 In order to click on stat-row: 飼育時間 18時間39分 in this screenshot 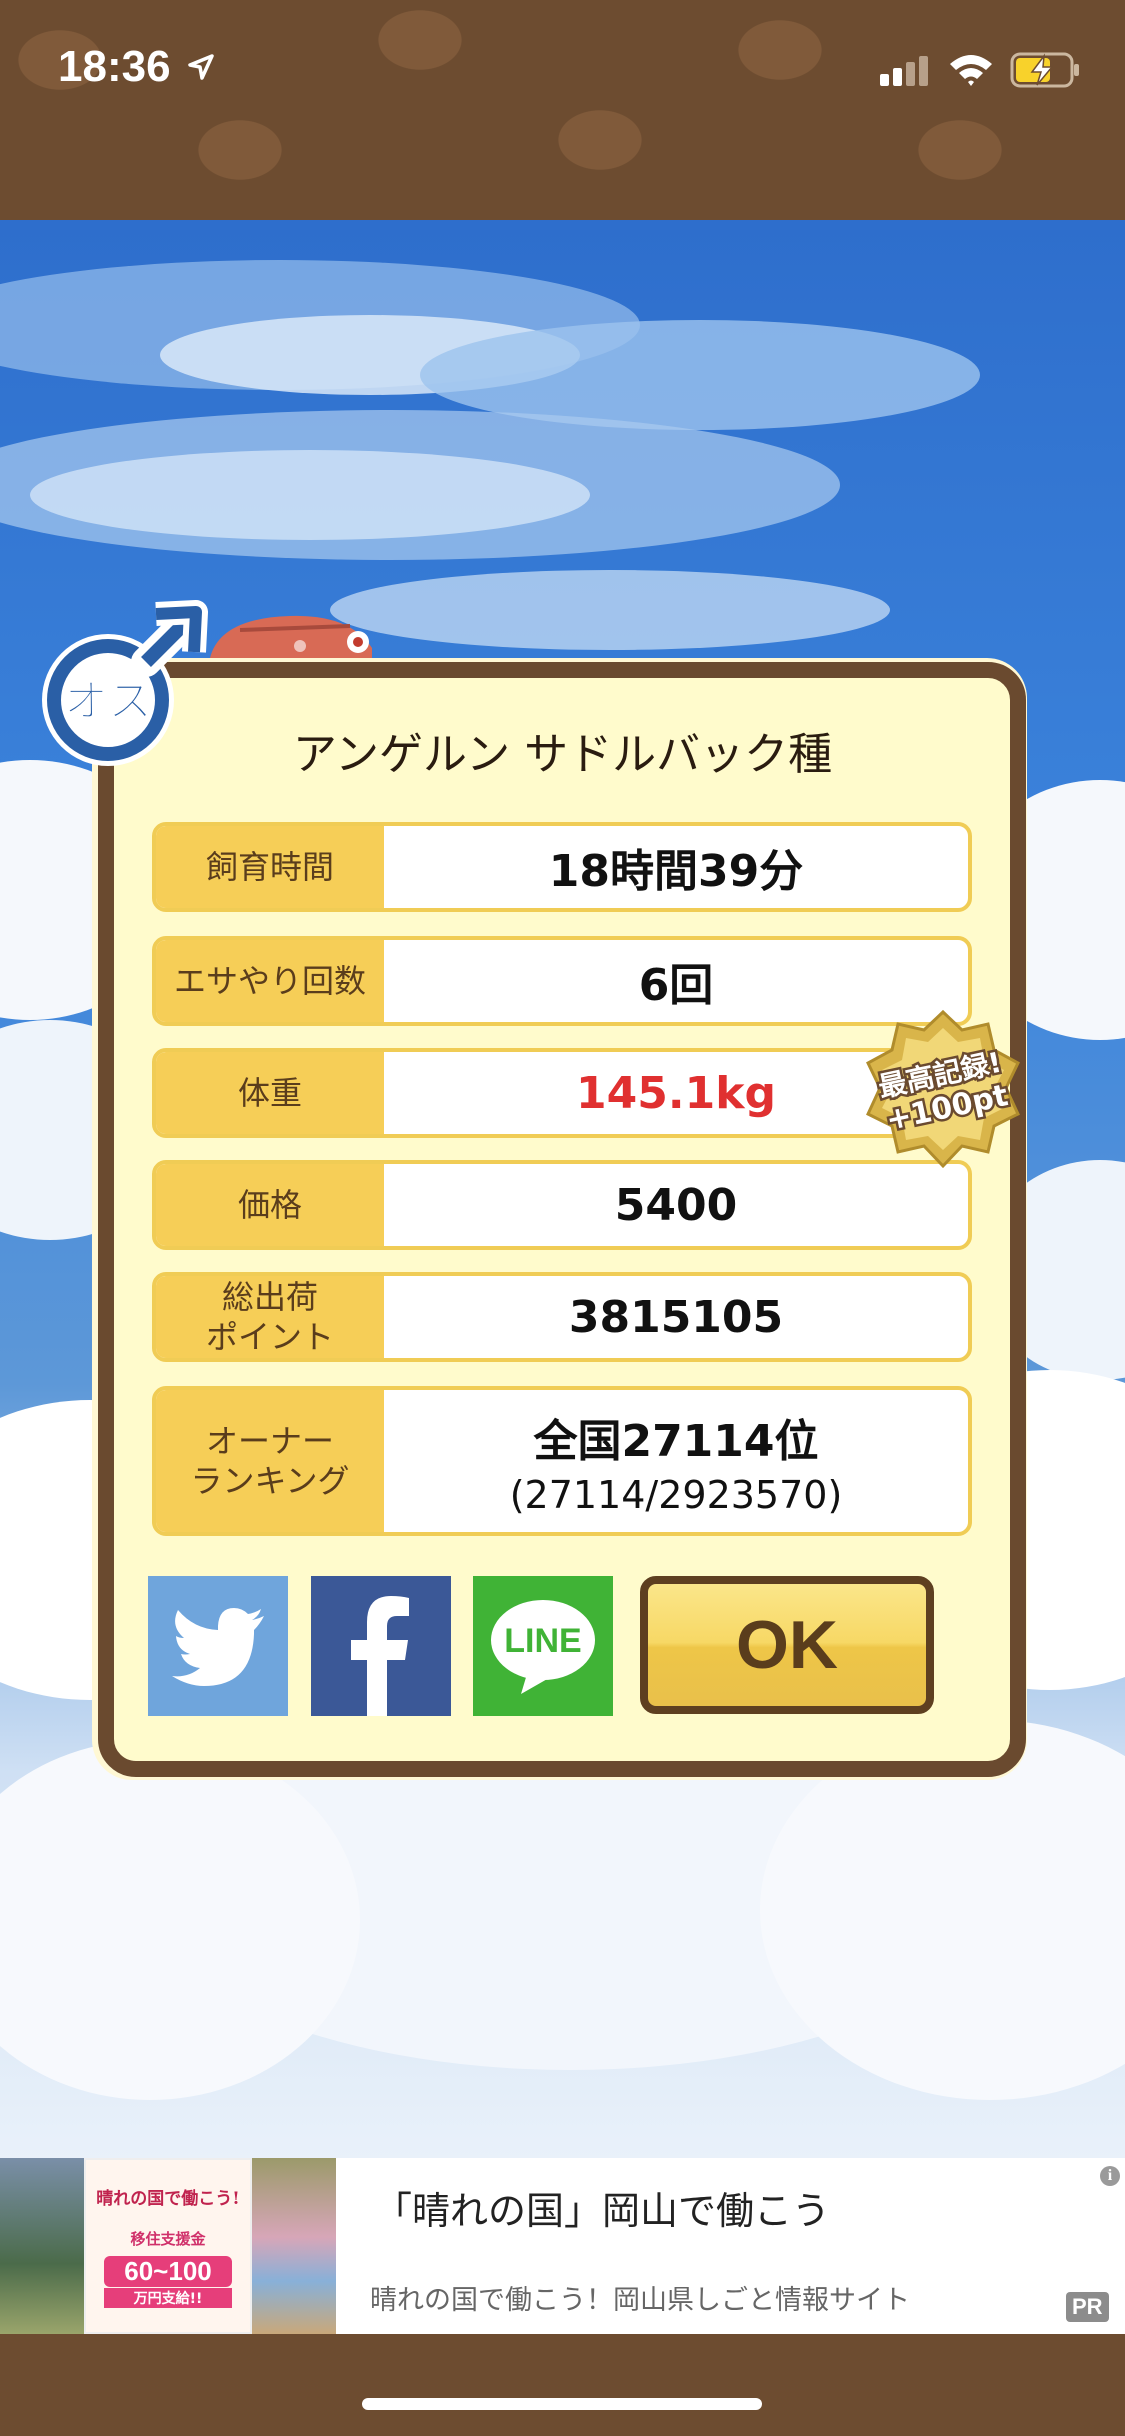, I will do `click(562, 867)`.